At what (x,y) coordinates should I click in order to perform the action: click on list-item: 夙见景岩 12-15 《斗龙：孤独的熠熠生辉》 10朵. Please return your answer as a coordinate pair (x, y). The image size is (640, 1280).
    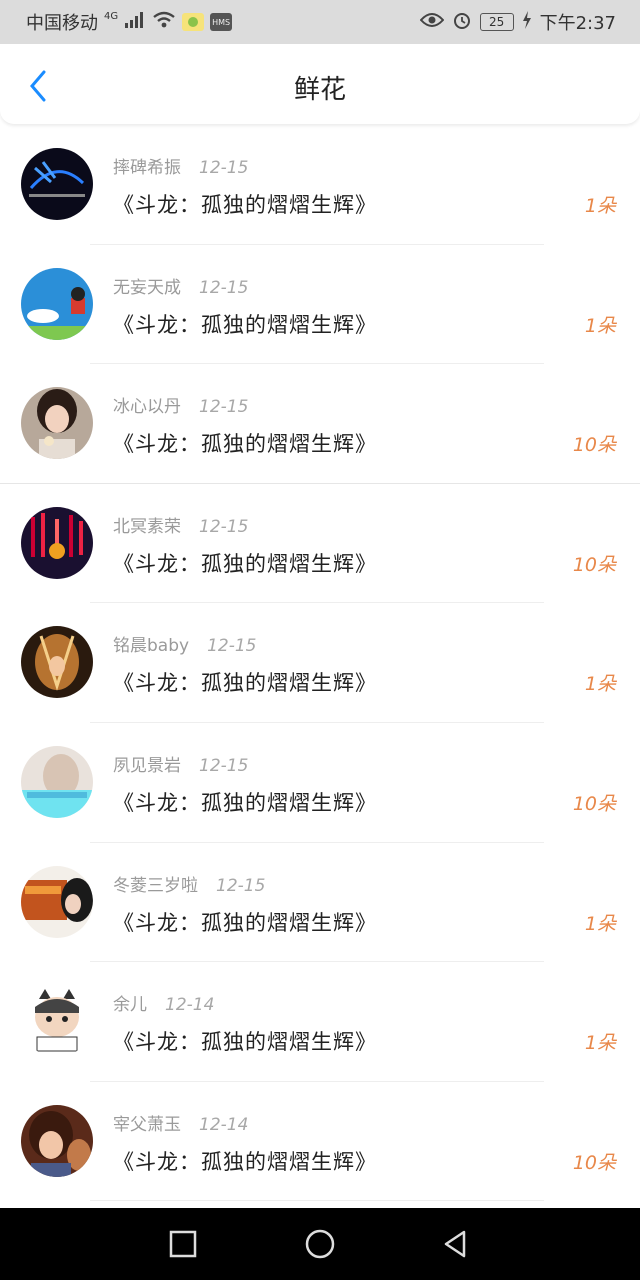
    Looking at the image, I should click on (320, 783).